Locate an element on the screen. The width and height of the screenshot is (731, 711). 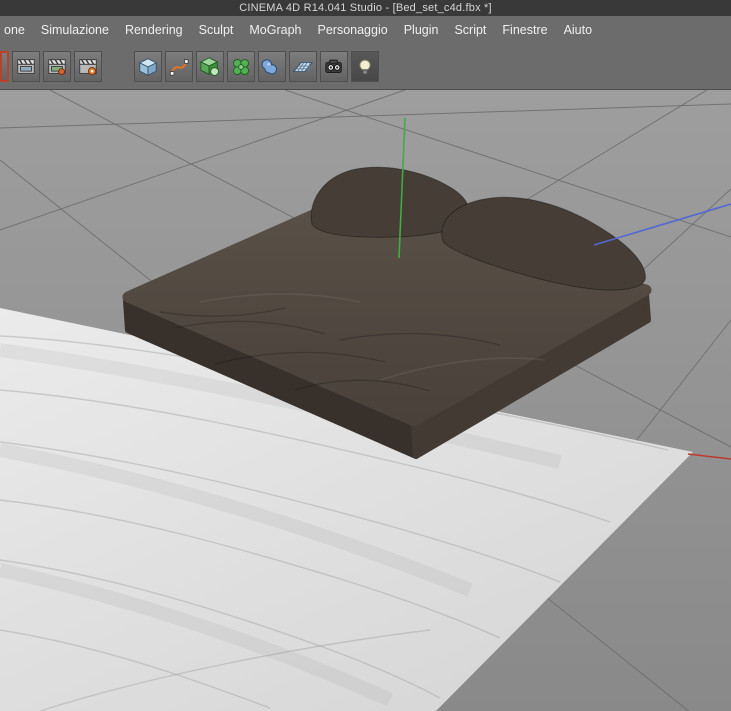
menu-item-animazione: one is located at coordinates (17, 30).